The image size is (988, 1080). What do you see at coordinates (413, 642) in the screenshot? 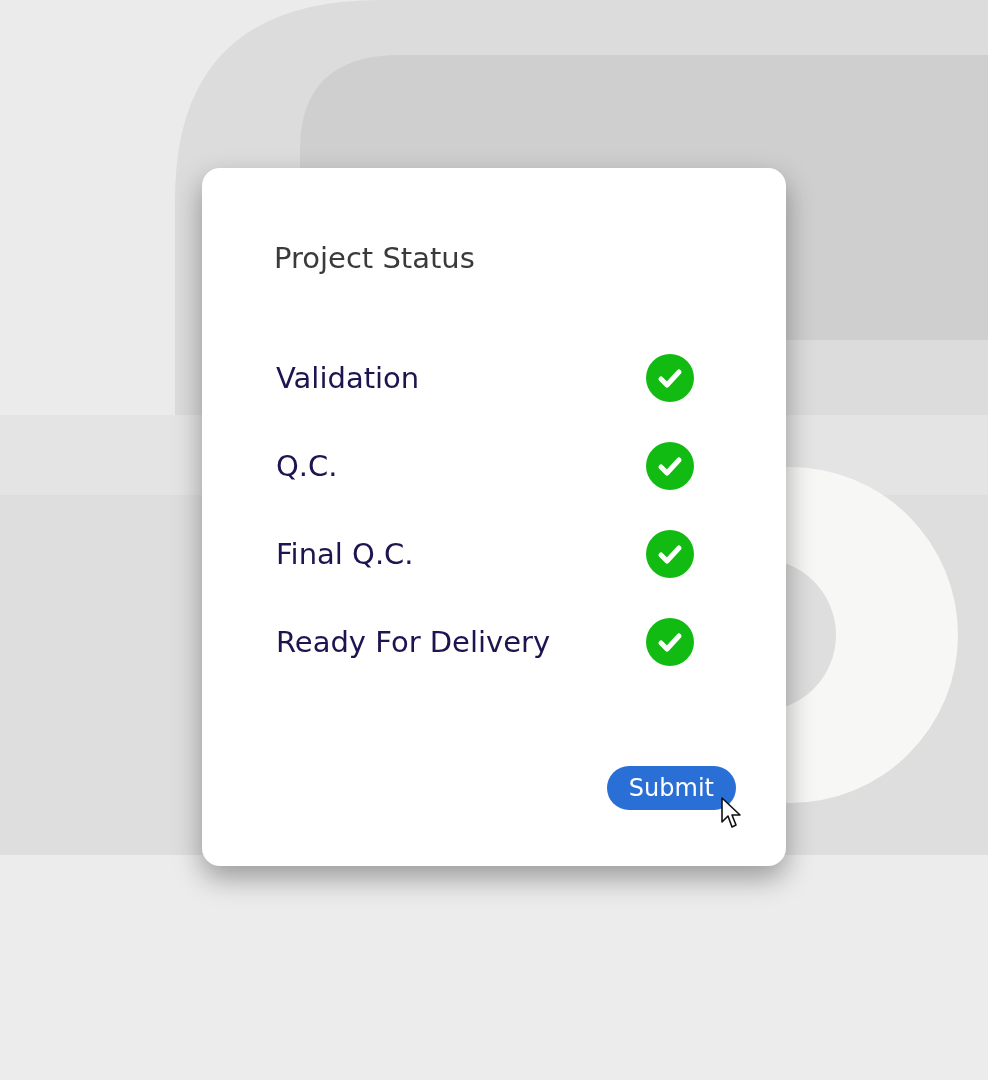
I see `step-label: Ready For Delivery` at bounding box center [413, 642].